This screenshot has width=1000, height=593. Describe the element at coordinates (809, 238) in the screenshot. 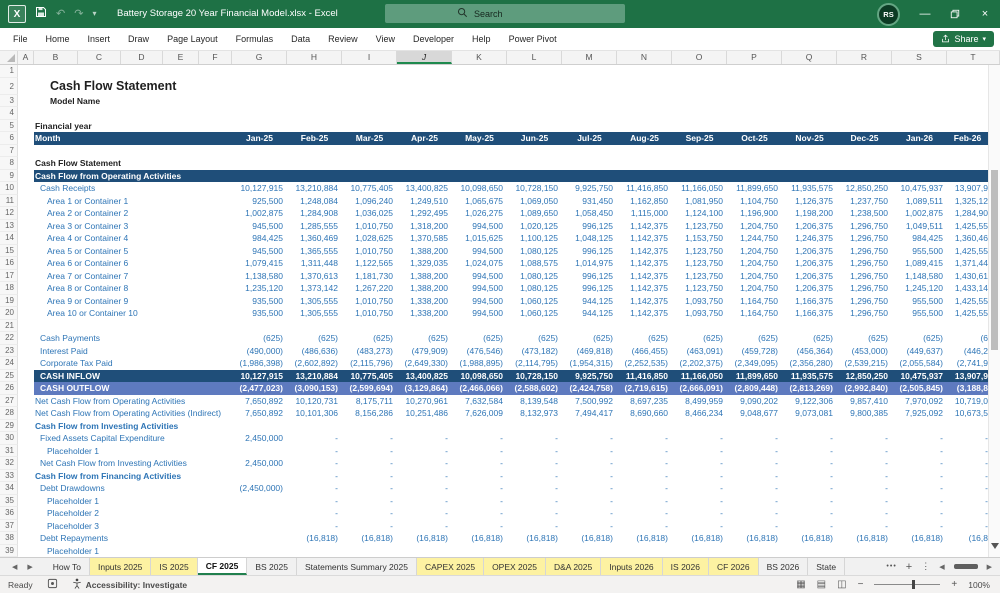

I see `cell: 1,246,375` at that location.